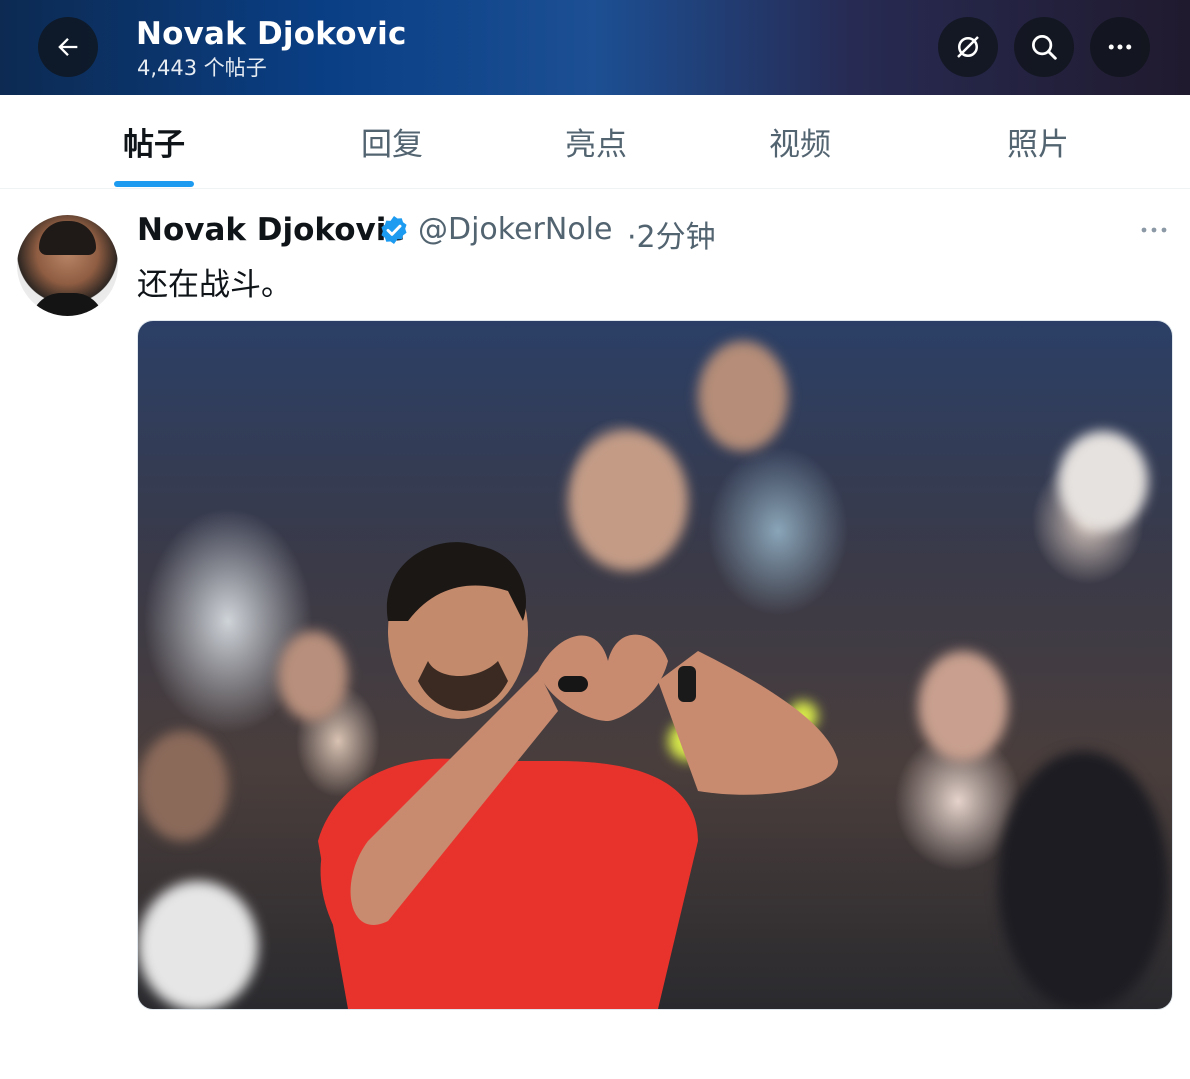  I want to click on avatar-hair, so click(67, 238).